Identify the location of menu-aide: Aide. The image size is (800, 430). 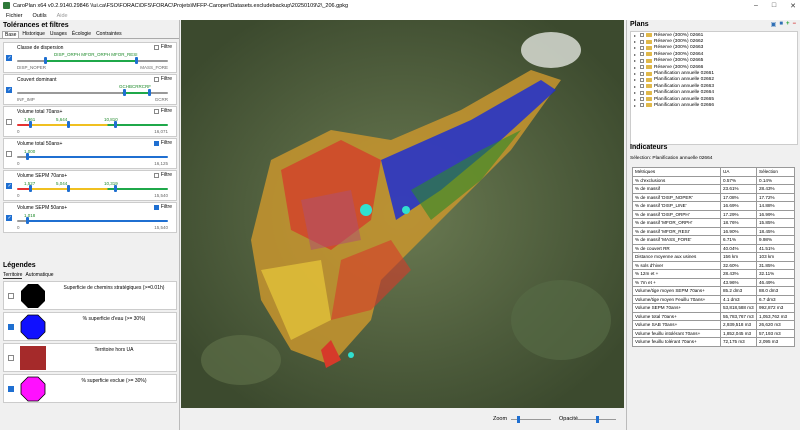
(62, 16).